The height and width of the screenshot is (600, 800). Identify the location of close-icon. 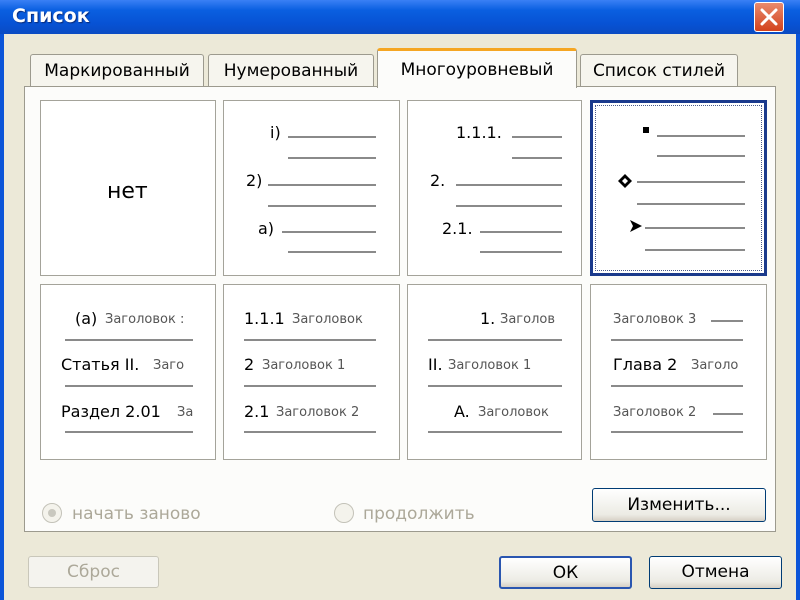
(769, 17).